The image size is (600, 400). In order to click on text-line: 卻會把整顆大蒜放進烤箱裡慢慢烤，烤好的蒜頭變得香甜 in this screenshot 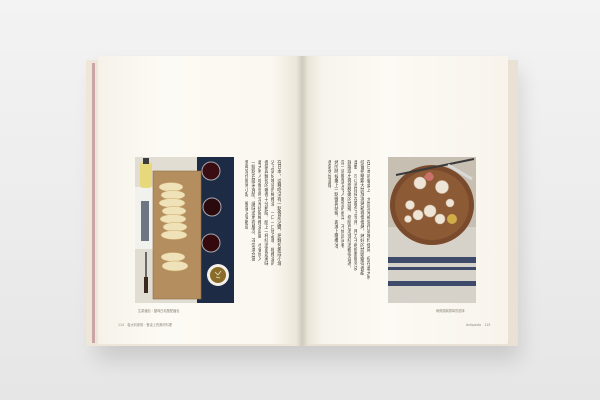, I will do `click(361, 217)`.